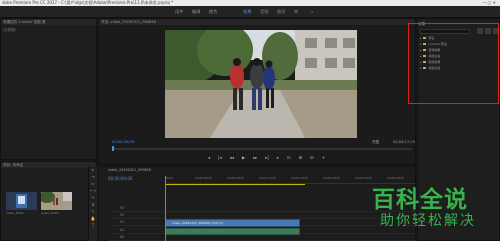  Describe the element at coordinates (120, 178) in the screenshot. I see `timeline-timecode: 00;00;00;00` at that location.